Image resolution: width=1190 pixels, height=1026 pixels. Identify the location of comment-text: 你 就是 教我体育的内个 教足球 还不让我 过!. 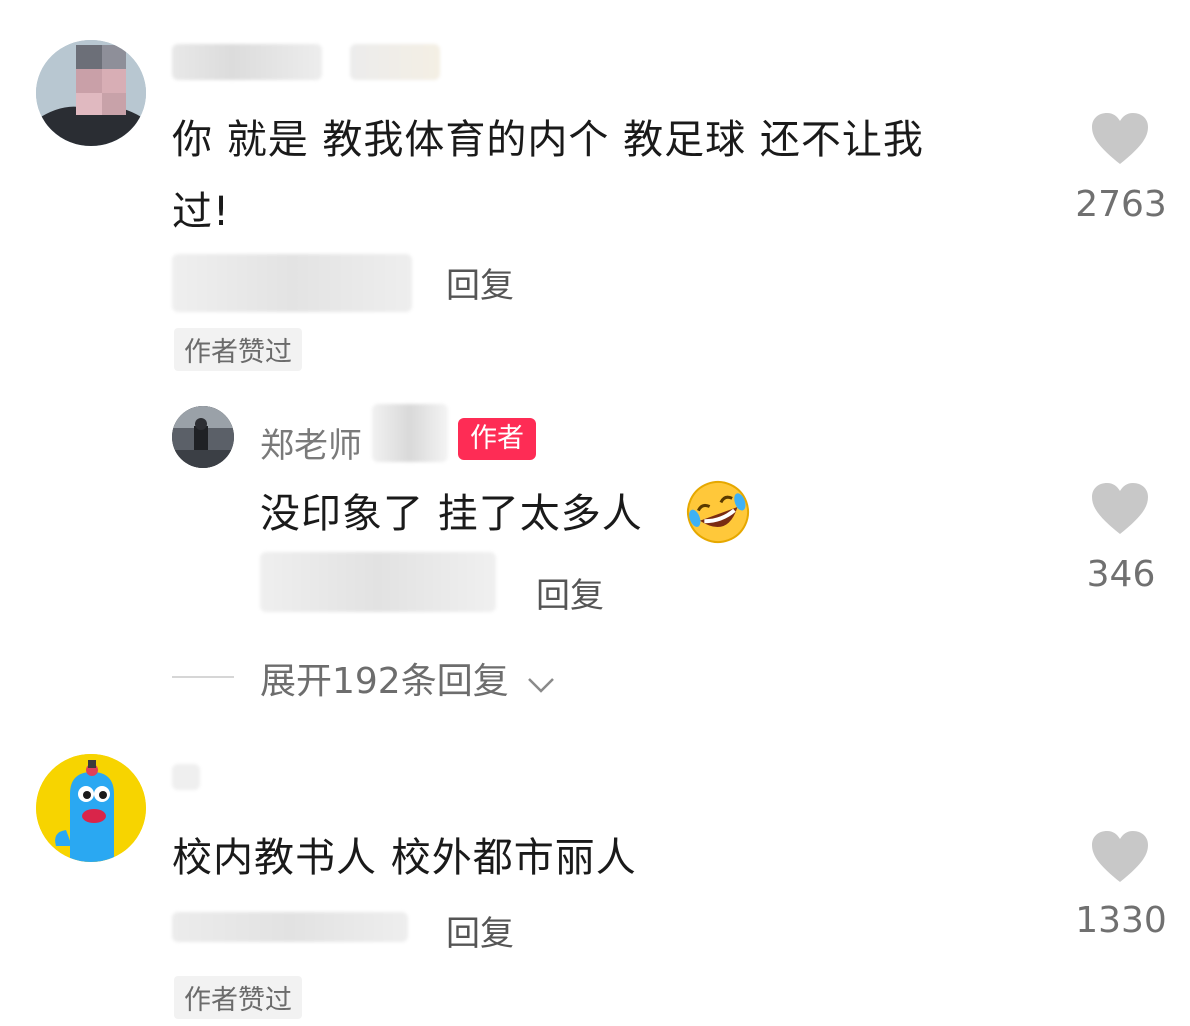
(548, 176).